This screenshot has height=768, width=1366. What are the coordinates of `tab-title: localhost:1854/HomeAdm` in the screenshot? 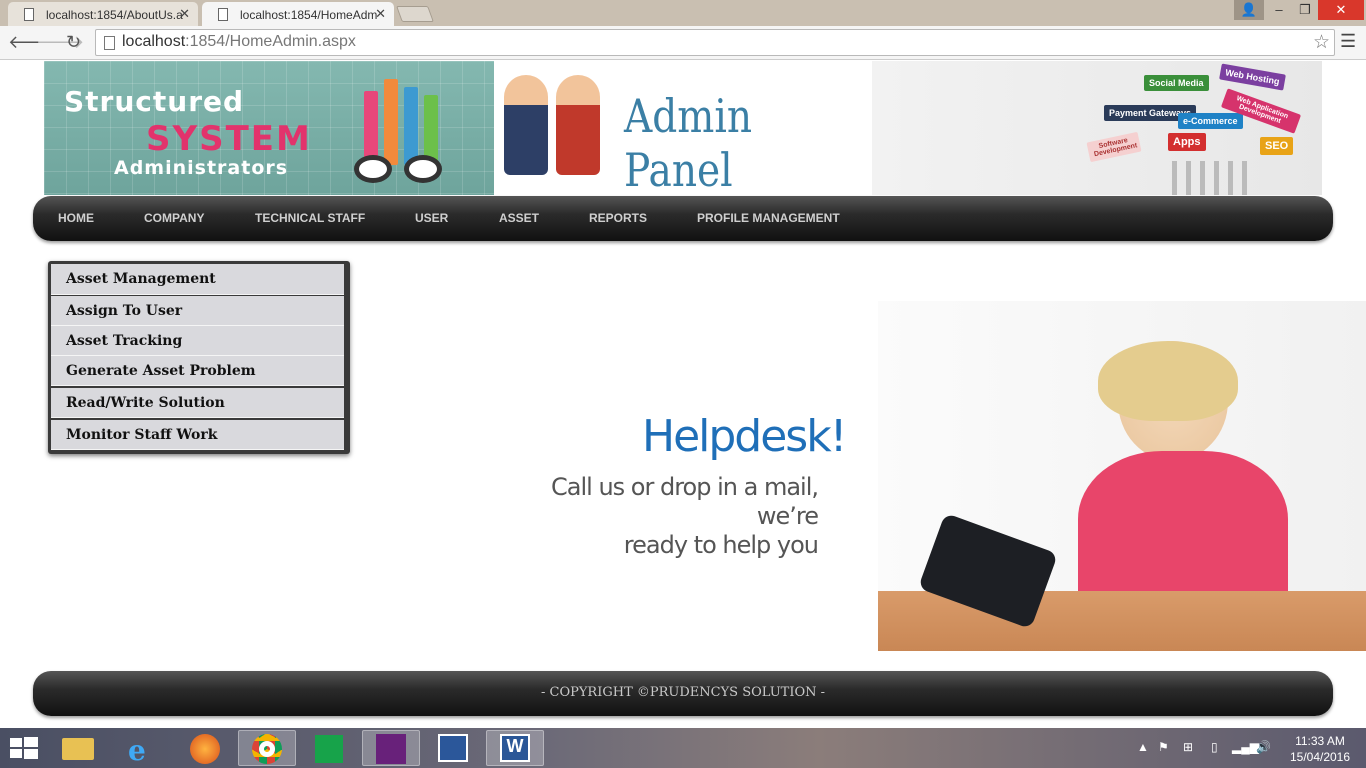 It's located at (309, 15).